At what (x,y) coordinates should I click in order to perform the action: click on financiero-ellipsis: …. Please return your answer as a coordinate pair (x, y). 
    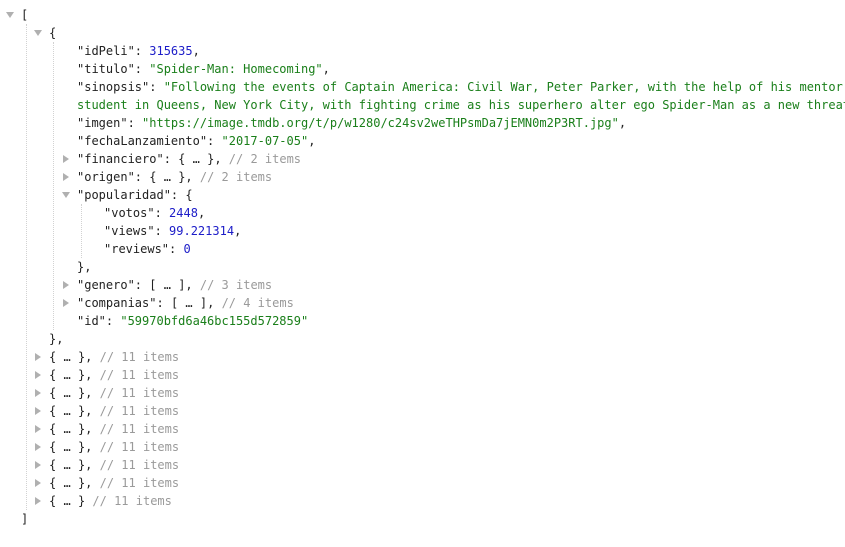
    Looking at the image, I should click on (196, 159).